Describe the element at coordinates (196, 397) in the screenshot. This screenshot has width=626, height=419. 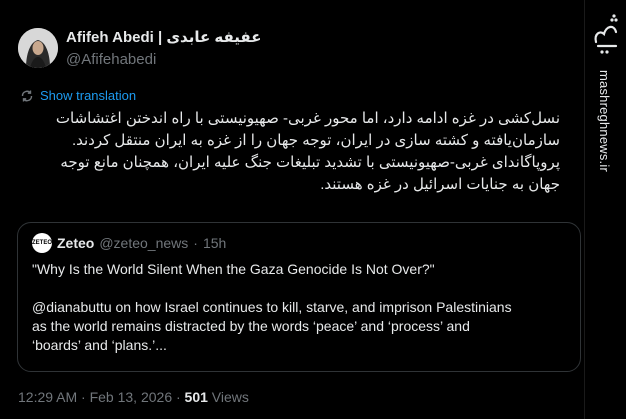
I see `views-count: 501` at that location.